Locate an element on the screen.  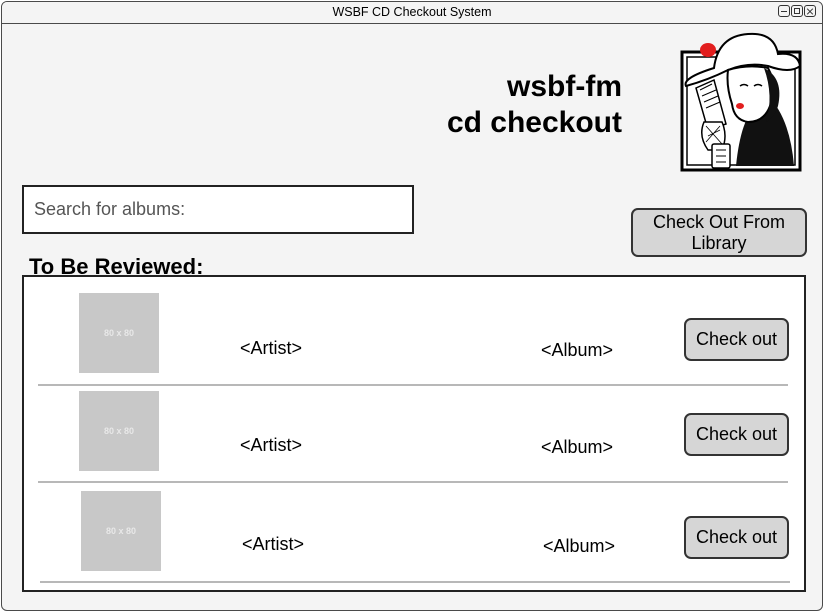
window-title: WSBF CD Checkout System is located at coordinates (412, 12).